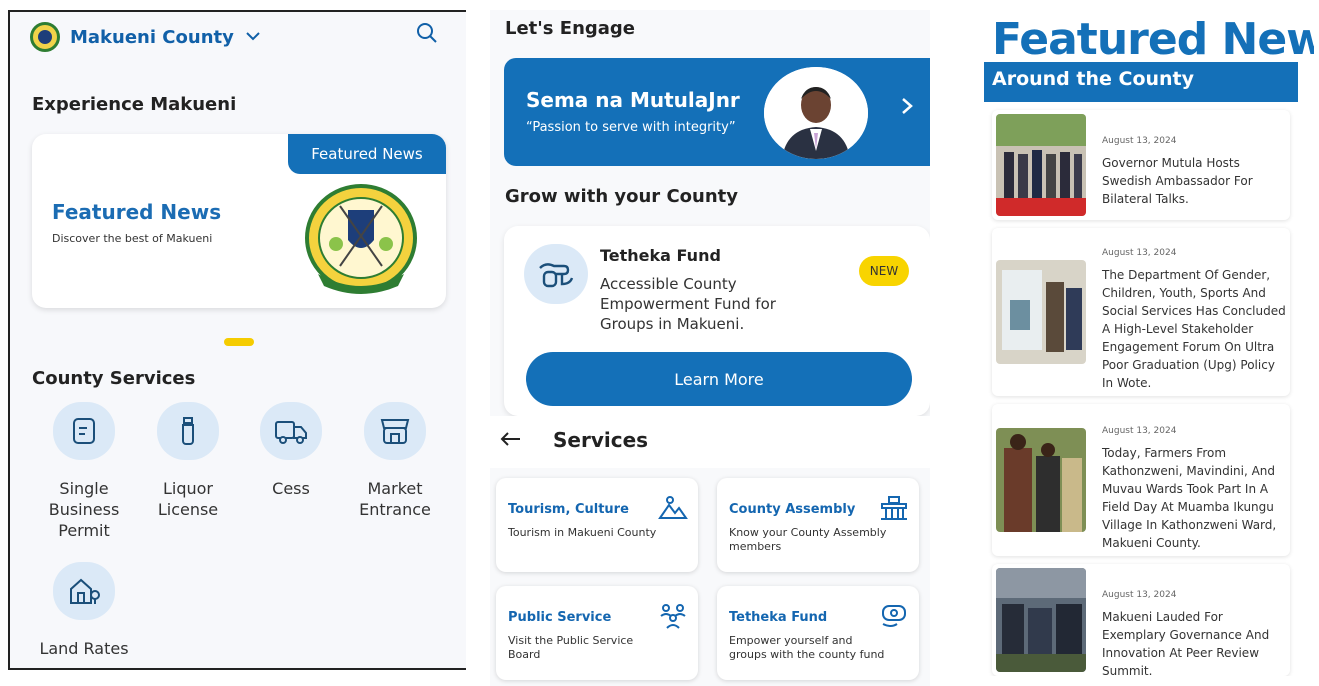  I want to click on house-pin-icon, so click(84, 591).